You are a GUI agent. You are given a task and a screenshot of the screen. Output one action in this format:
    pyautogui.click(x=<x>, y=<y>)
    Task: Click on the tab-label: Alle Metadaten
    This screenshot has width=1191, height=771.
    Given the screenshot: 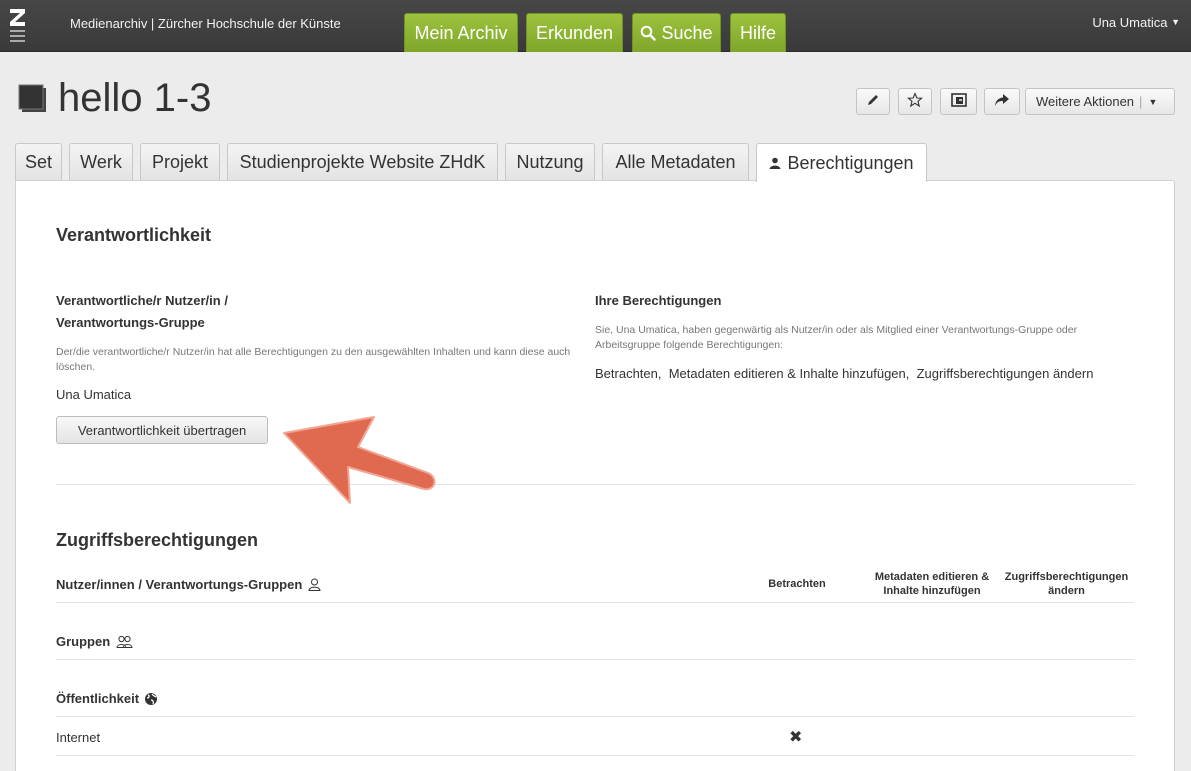 What is the action you would take?
    pyautogui.click(x=675, y=161)
    